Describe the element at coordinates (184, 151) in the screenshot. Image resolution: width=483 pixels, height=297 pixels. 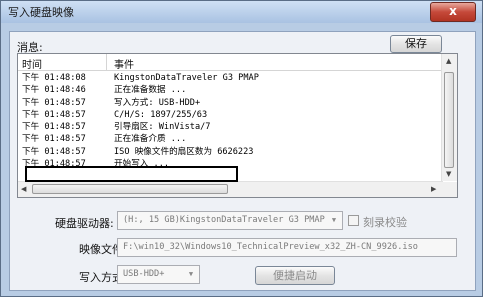
I see `log-event: ISO 映像文件的扇区数为 6626223` at that location.